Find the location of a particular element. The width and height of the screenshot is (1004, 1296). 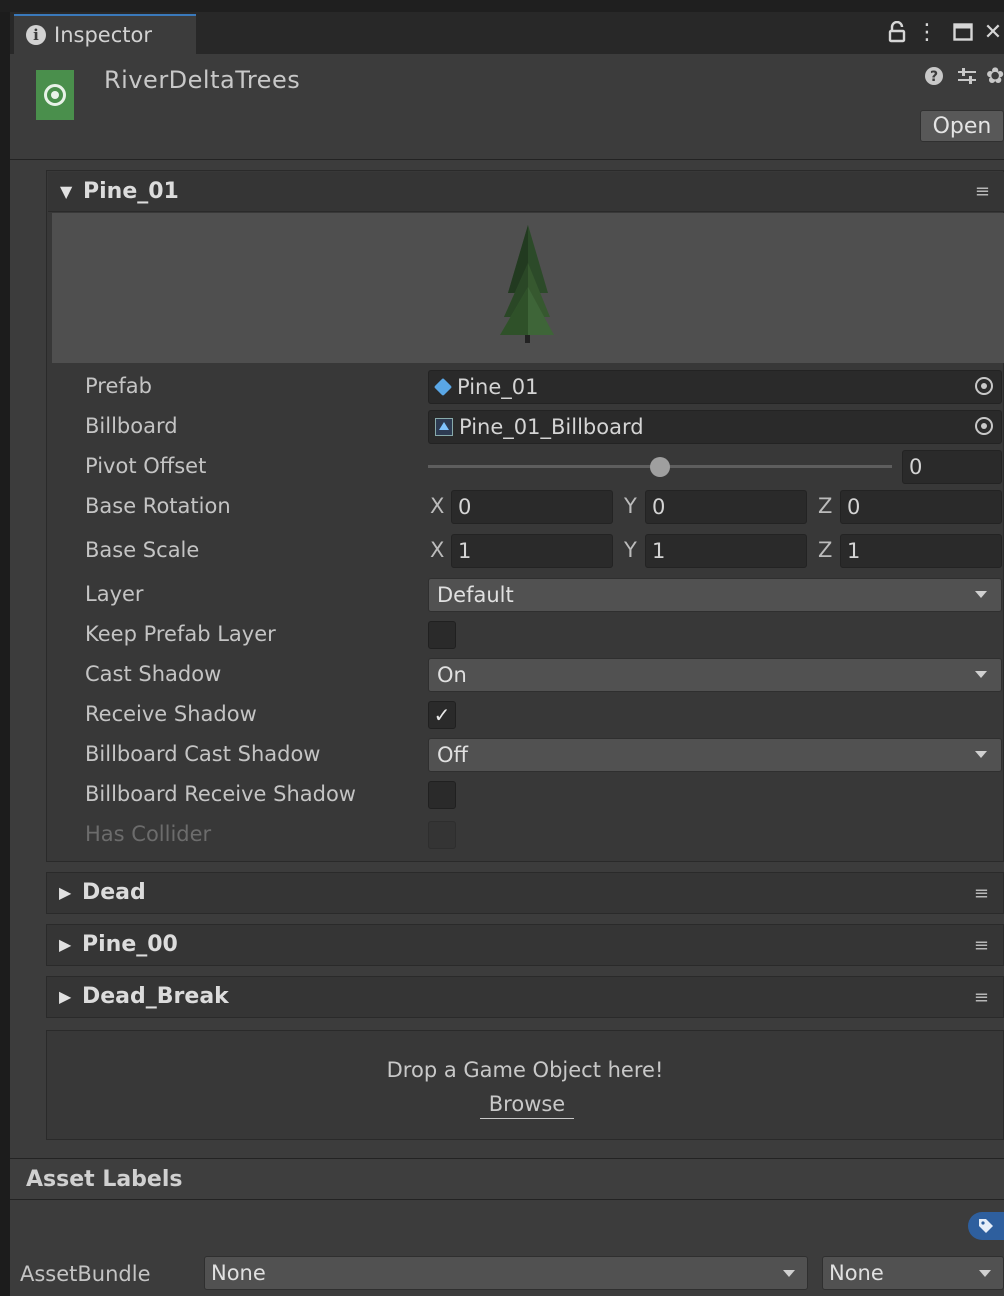

scale-x-input: 1 is located at coordinates (532, 551).